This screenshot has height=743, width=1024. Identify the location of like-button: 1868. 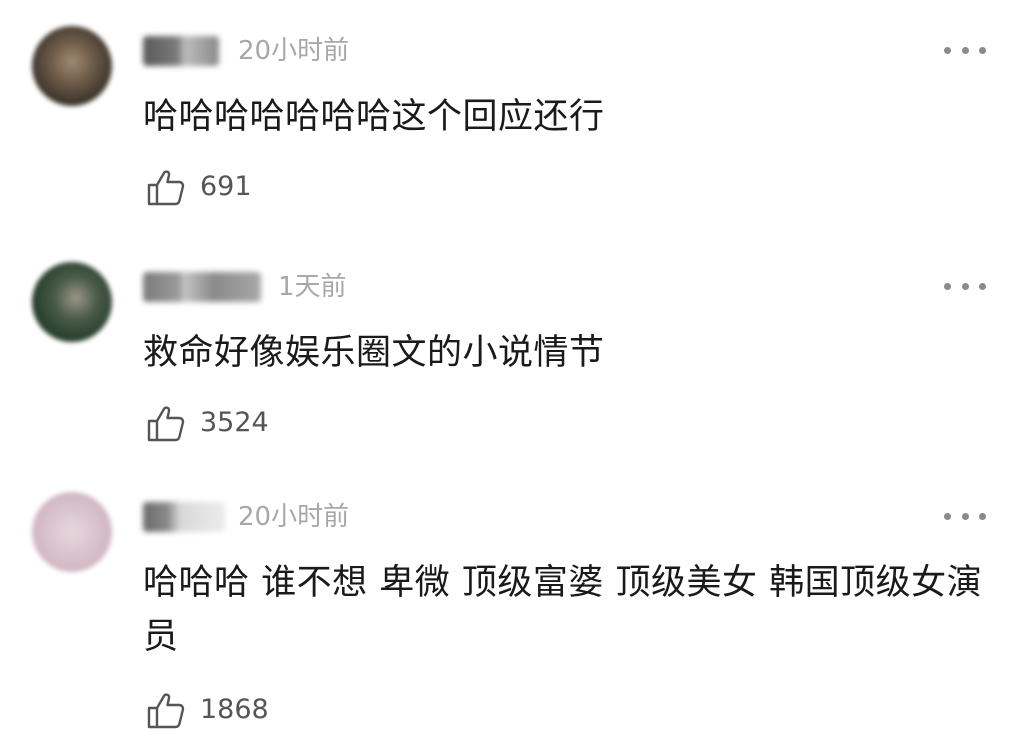
(207, 710).